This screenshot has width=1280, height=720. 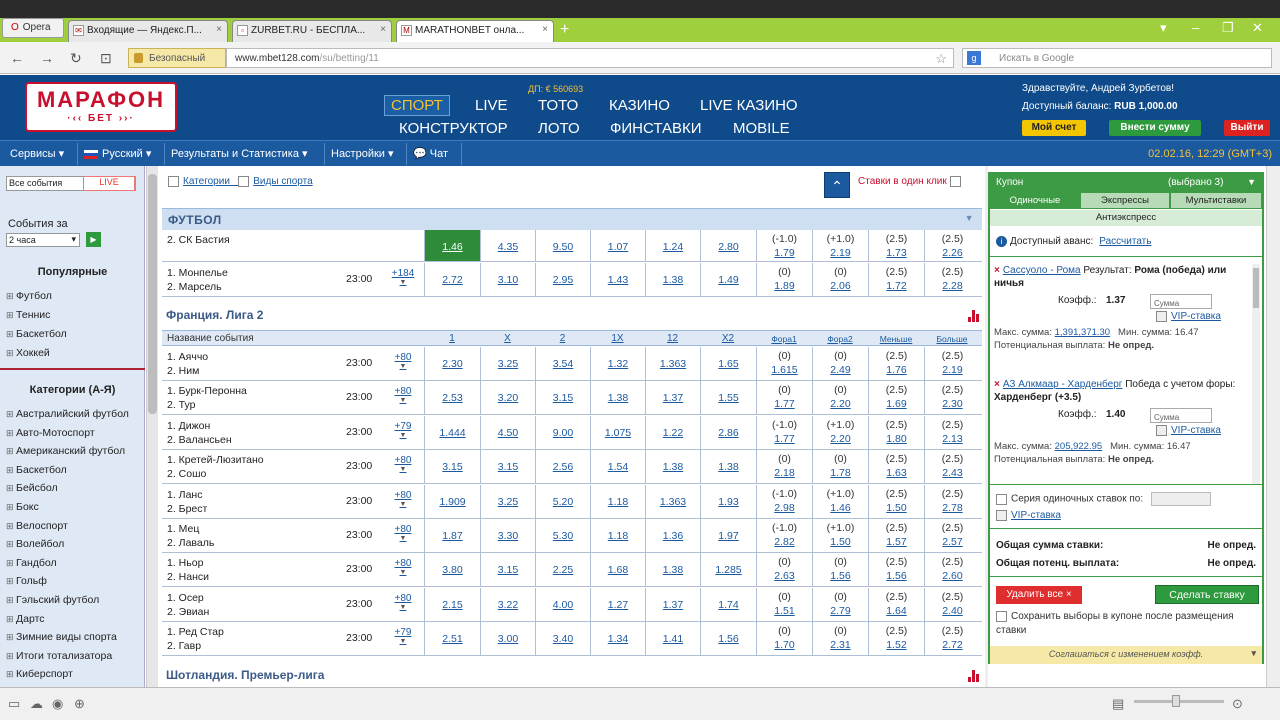 What do you see at coordinates (187, 502) in the screenshot?
I see `event-teams: 1. Ланс 2. Брест` at bounding box center [187, 502].